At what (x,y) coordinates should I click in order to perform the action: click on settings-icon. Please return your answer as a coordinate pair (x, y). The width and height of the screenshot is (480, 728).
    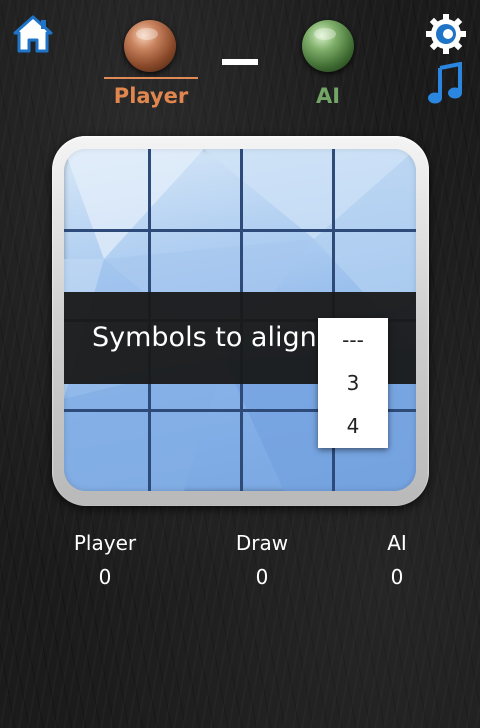
    Looking at the image, I should click on (446, 34).